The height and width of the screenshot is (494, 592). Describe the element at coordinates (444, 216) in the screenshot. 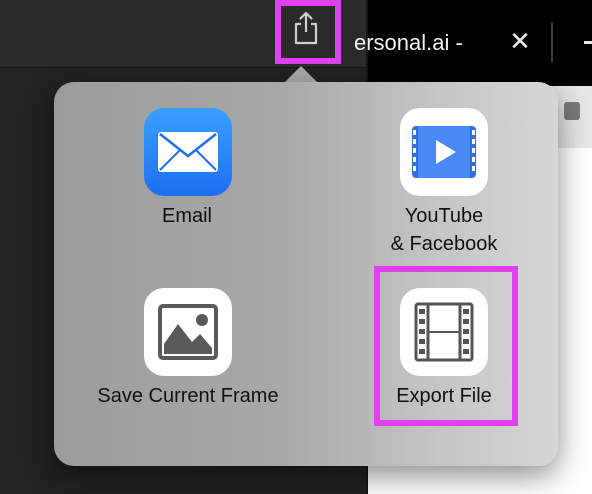

I see `youtube-label-line: YouTube` at that location.